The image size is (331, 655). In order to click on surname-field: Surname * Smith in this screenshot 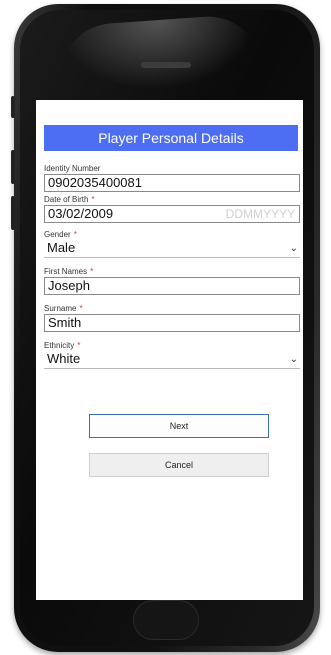, I will do `click(172, 318)`.